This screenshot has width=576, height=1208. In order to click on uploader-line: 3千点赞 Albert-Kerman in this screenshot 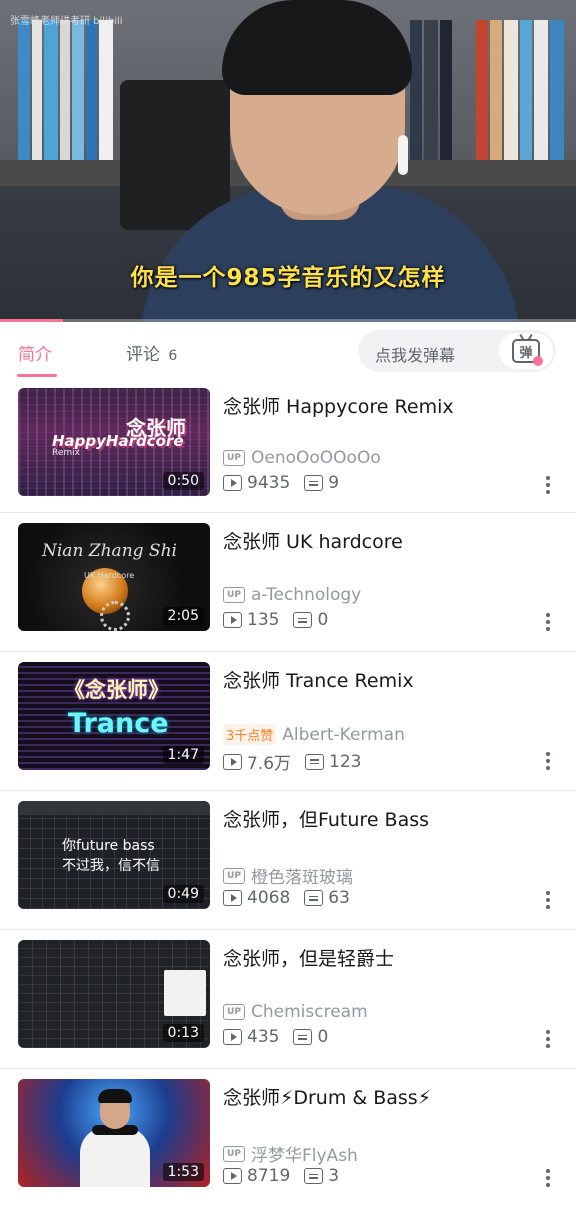, I will do `click(314, 734)`.